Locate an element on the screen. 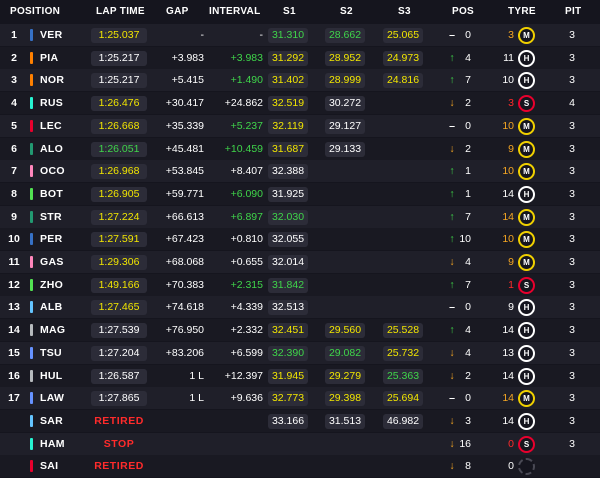 The height and width of the screenshot is (478, 600). table-row: SAR RETIRED 33.166 31.513 46.982 ↓ 3 14 H 3 is located at coordinates (300, 421).